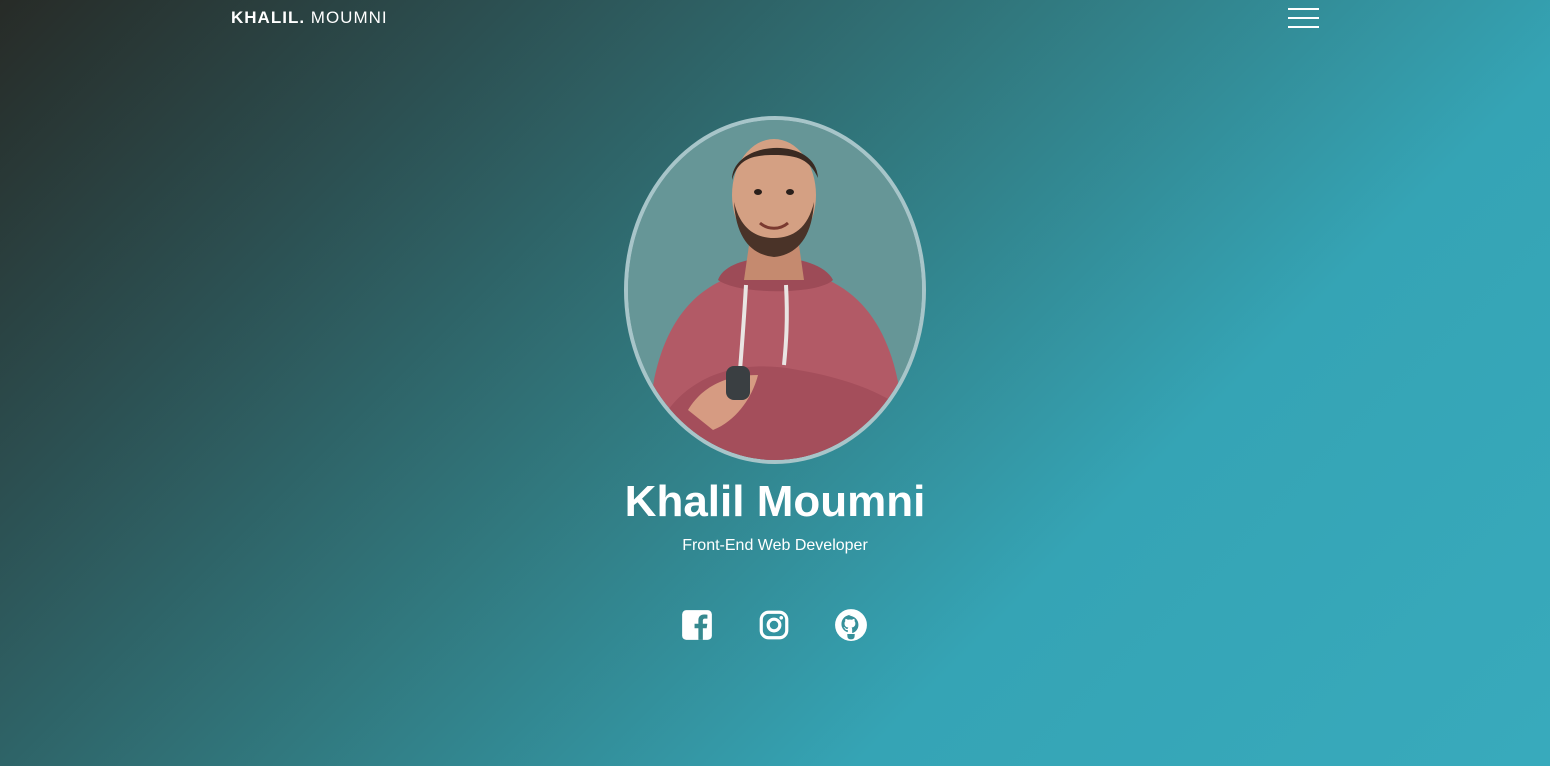 This screenshot has height=766, width=1550. I want to click on hamburger-menu-icon, so click(1304, 18).